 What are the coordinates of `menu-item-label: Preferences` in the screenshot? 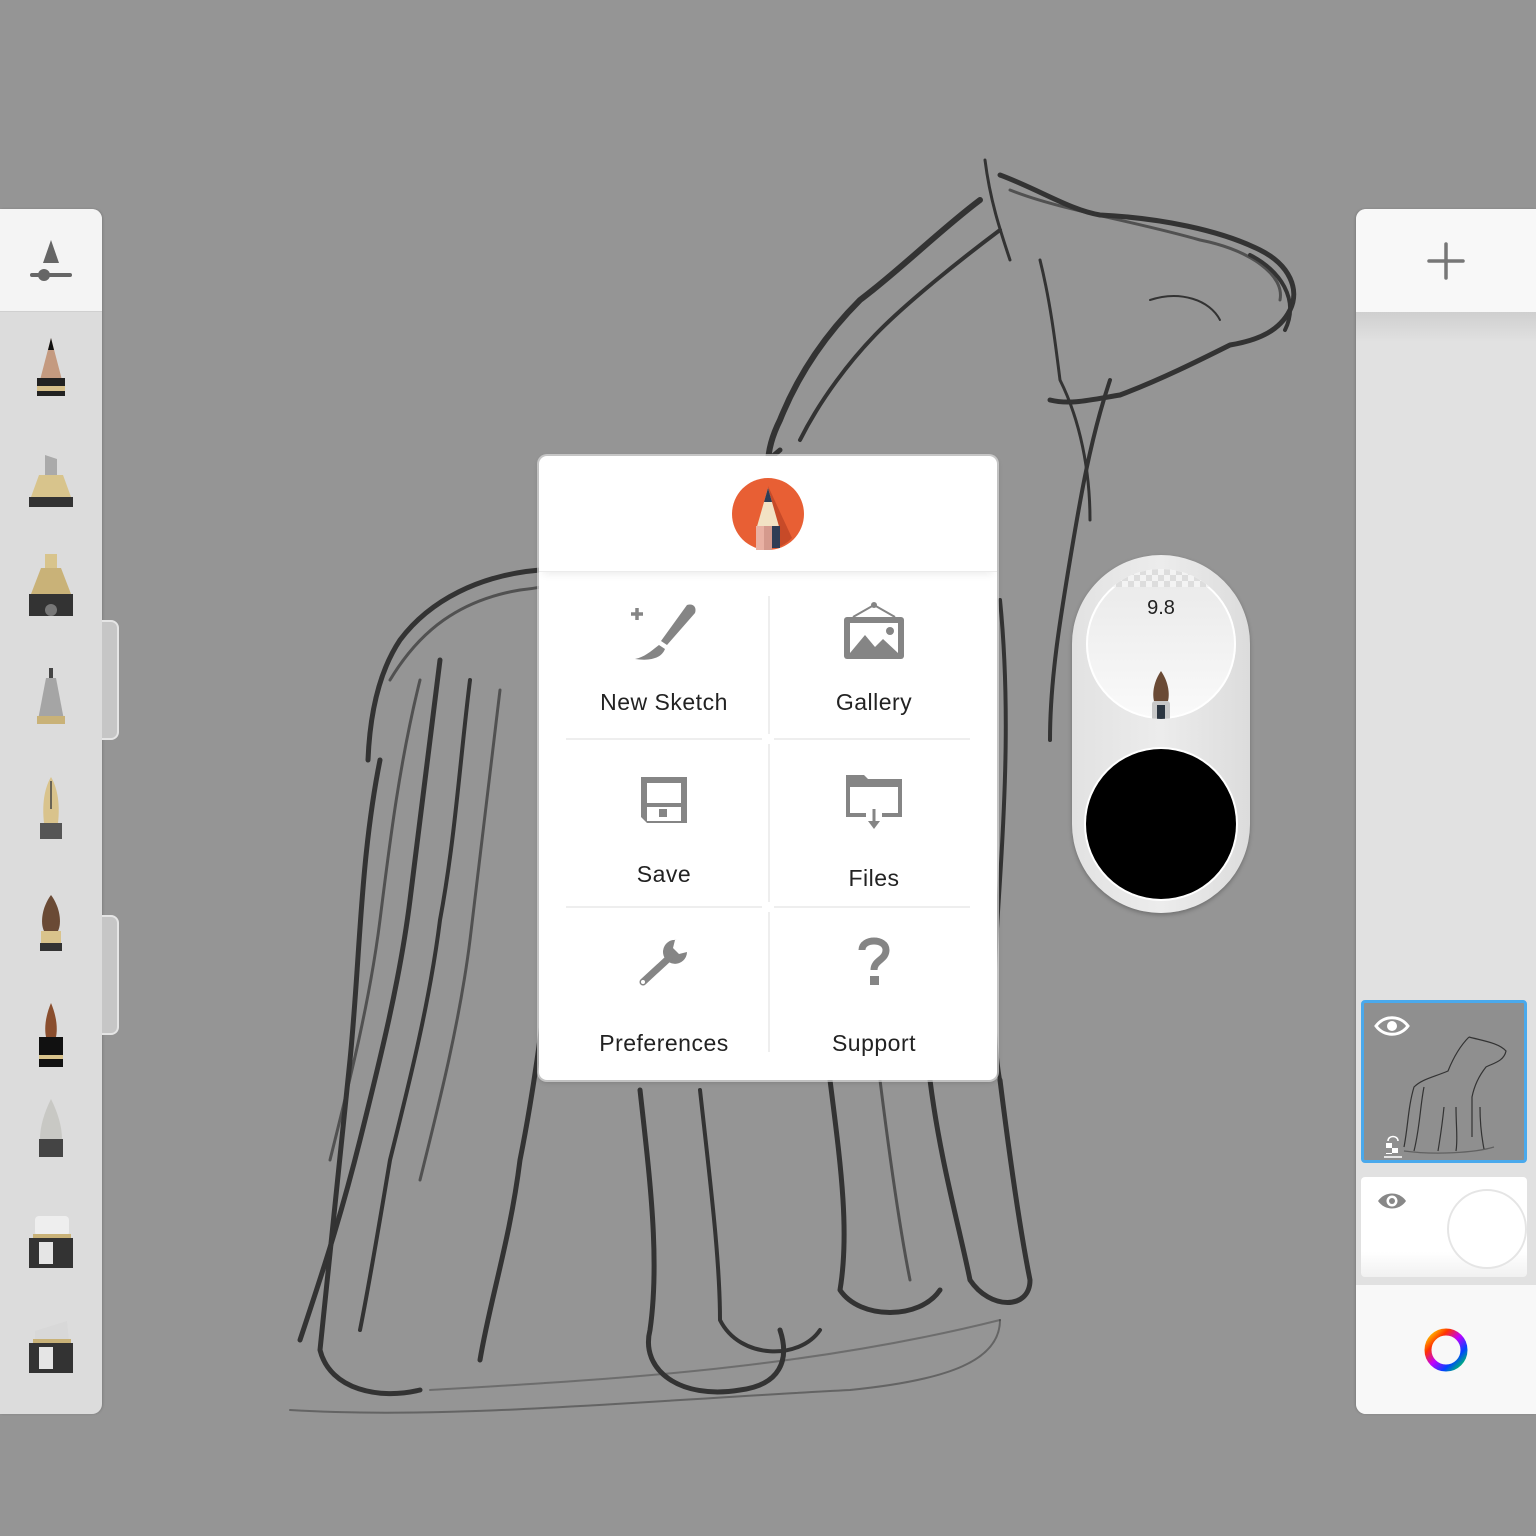 It's located at (664, 1043).